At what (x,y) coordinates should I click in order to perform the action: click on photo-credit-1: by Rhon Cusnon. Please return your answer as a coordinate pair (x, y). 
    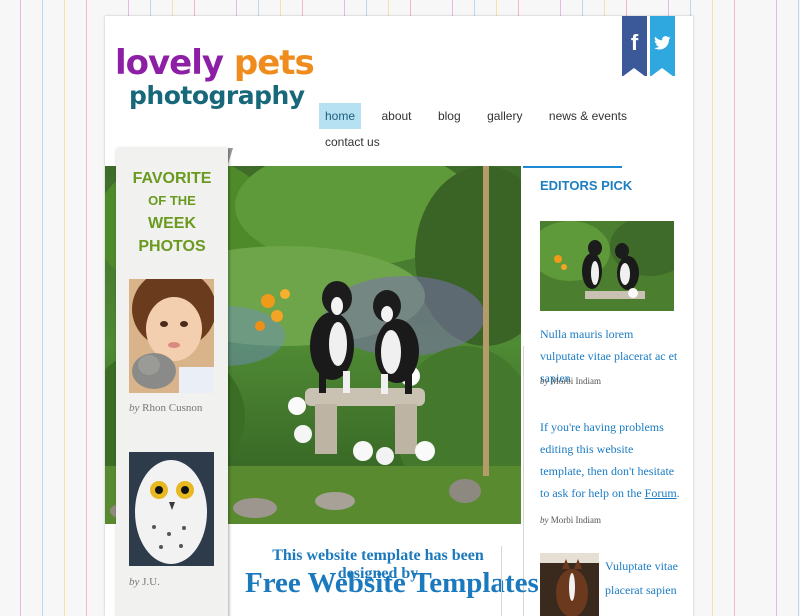
    Looking at the image, I should click on (165, 408).